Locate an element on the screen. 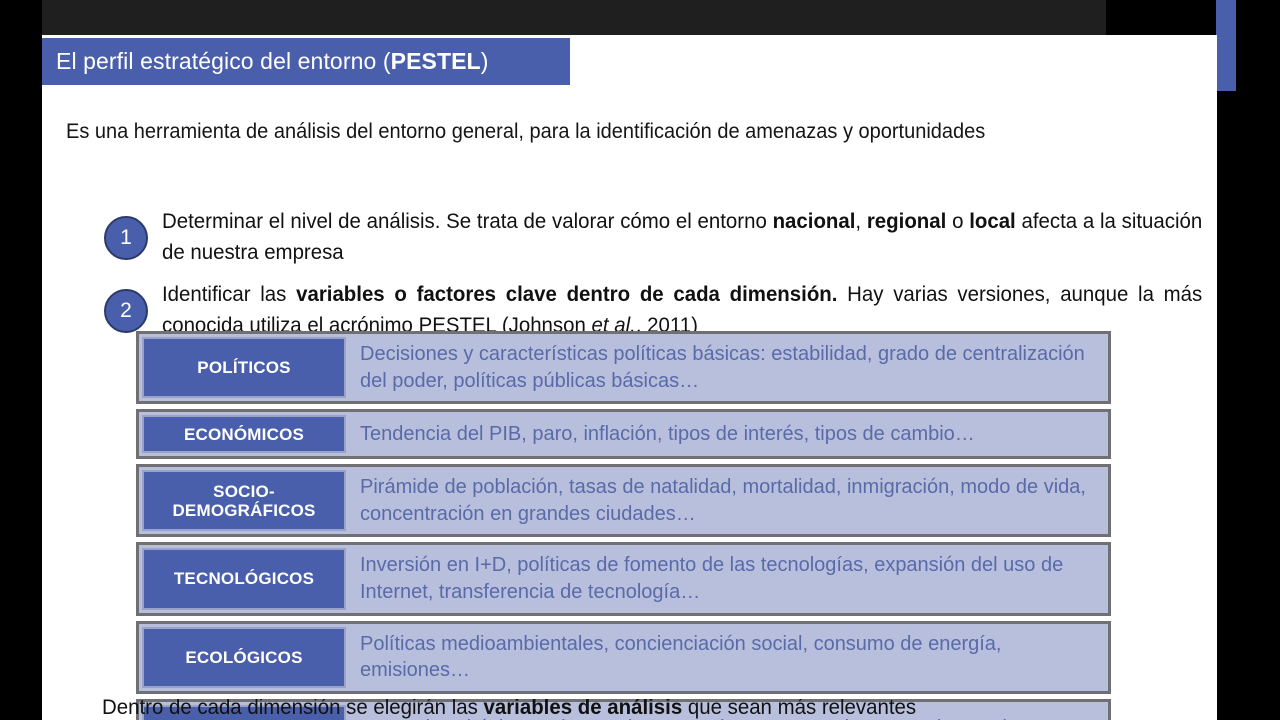  bullet-number-2: 2 is located at coordinates (126, 311).